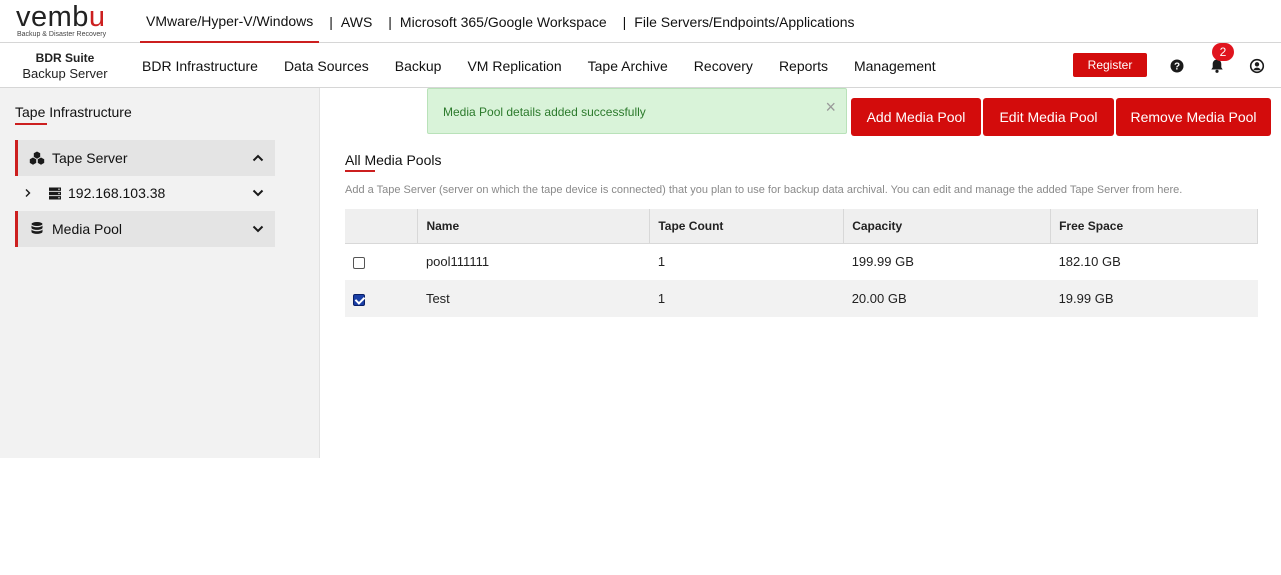  Describe the element at coordinates (1110, 65) in the screenshot. I see `register-button: Register` at that location.